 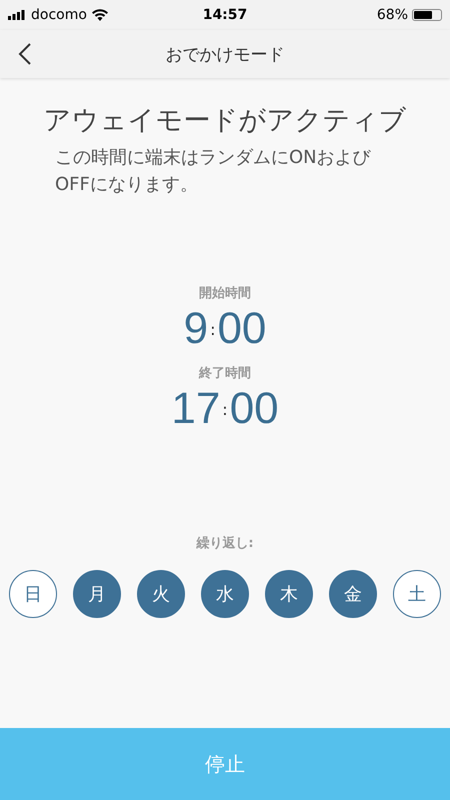 What do you see at coordinates (392, 15) in the screenshot?
I see `battery-percent: 68%` at bounding box center [392, 15].